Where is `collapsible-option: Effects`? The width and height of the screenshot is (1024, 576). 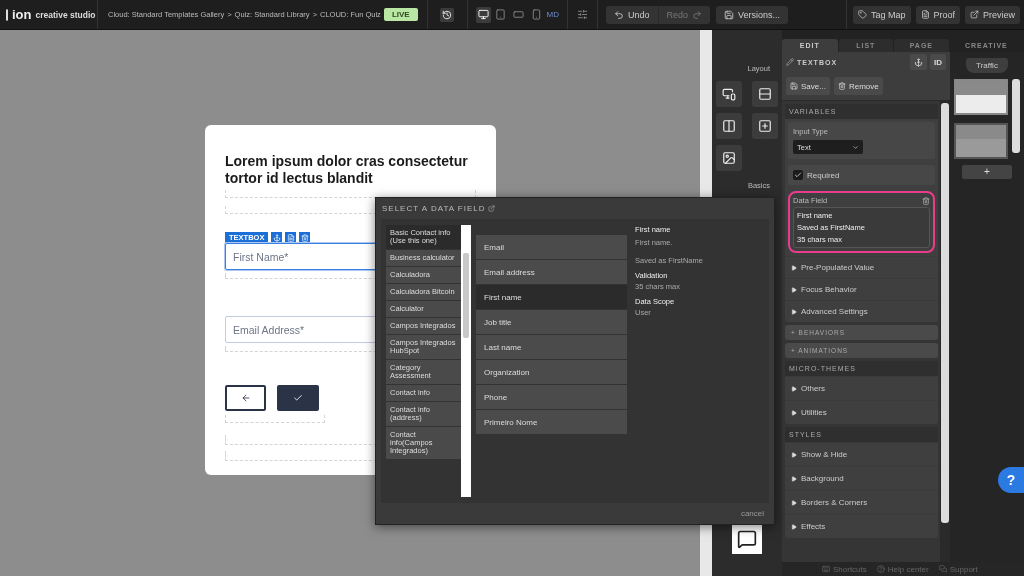 collapsible-option: Effects is located at coordinates (861, 526).